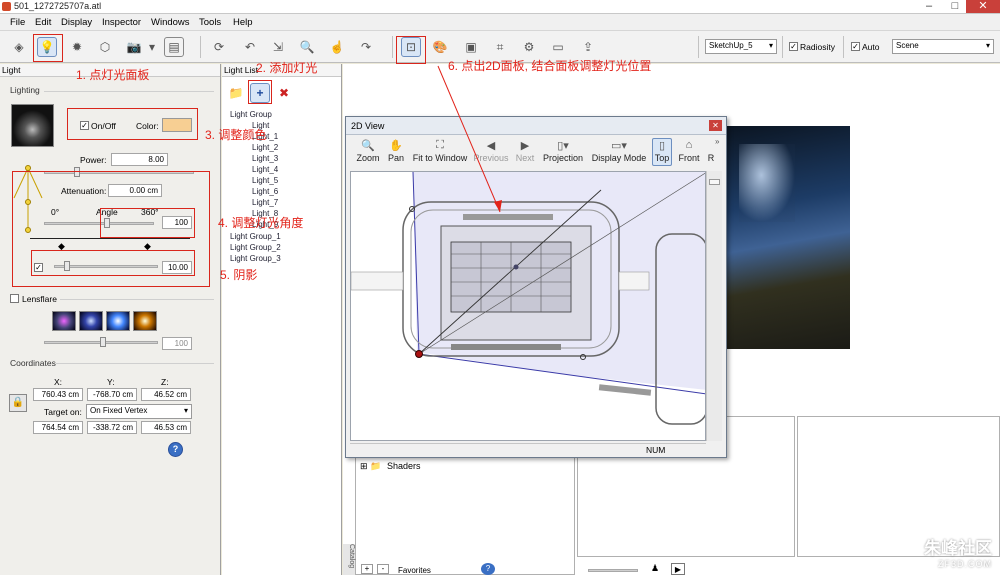  I want to click on paint-bucket-icon: ◈, so click(19, 47).